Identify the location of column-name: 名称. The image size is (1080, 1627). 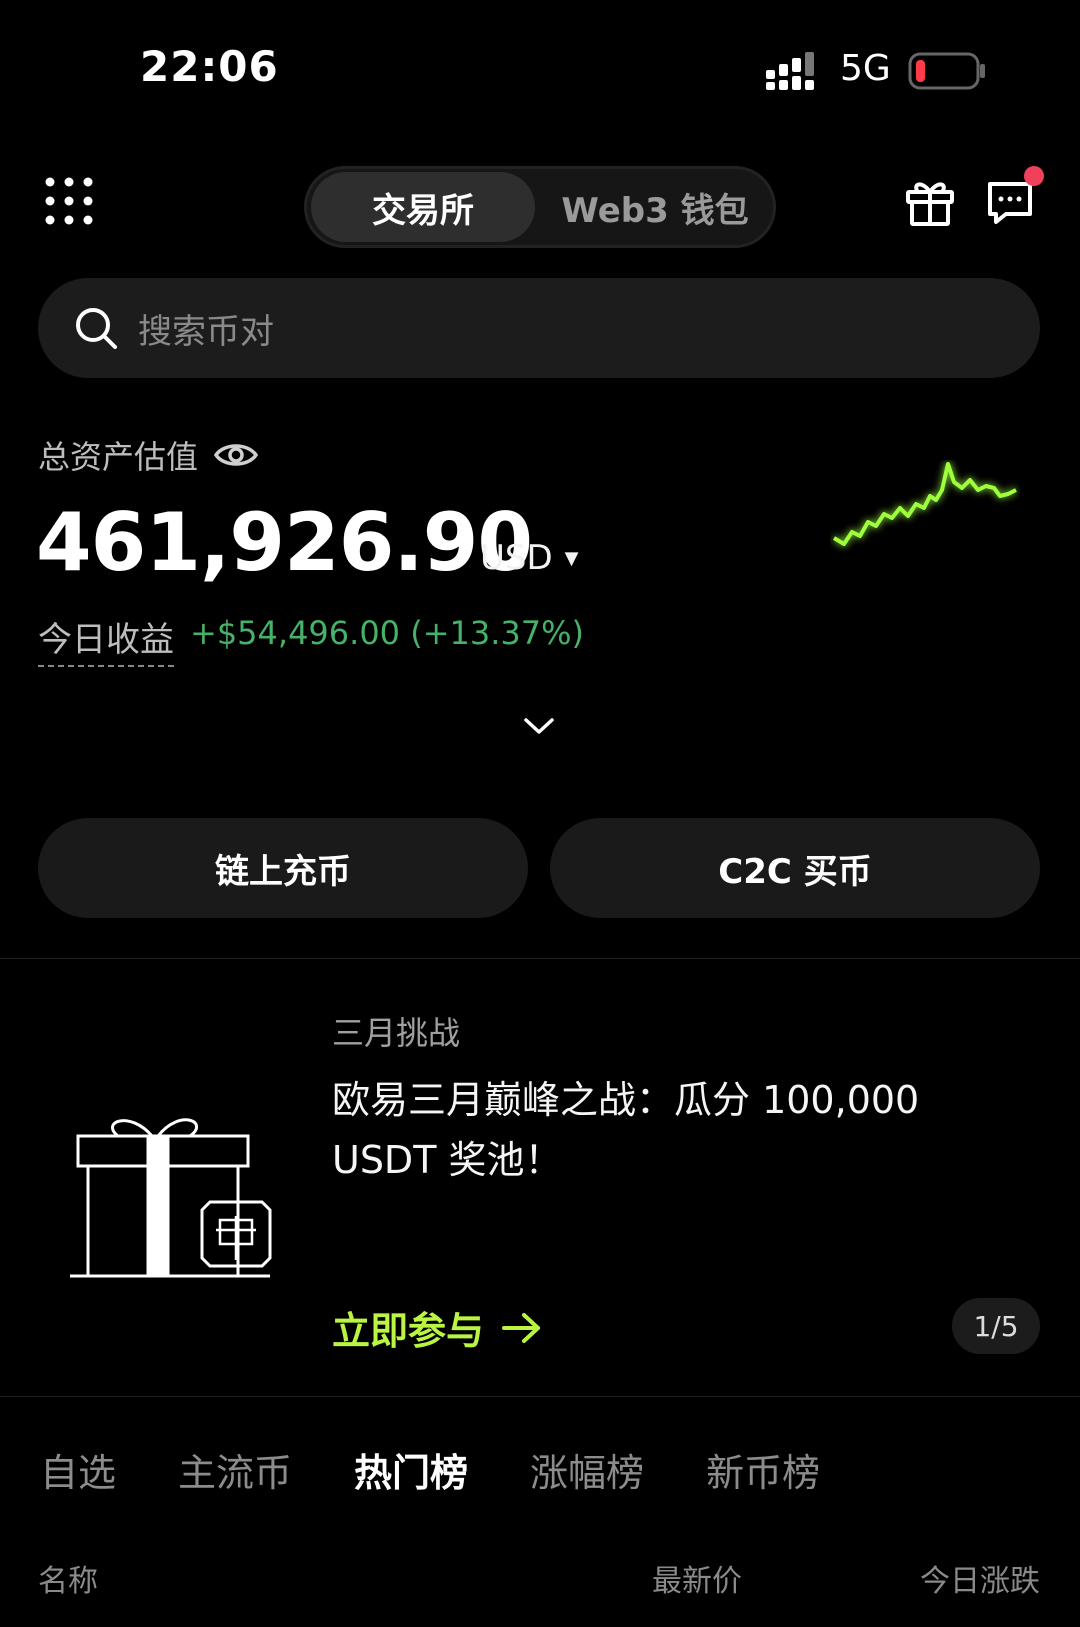
(68, 1578).